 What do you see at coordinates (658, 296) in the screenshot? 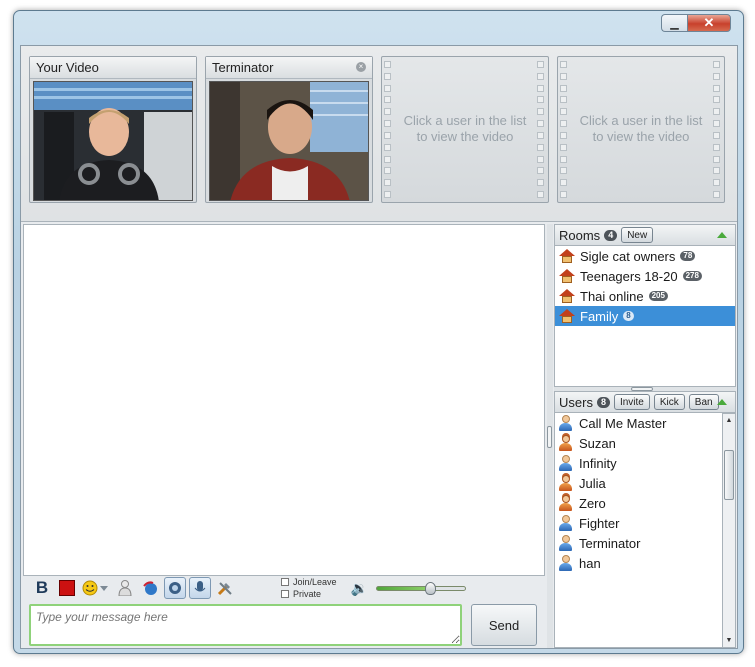
I see `room-user-count: 205` at bounding box center [658, 296].